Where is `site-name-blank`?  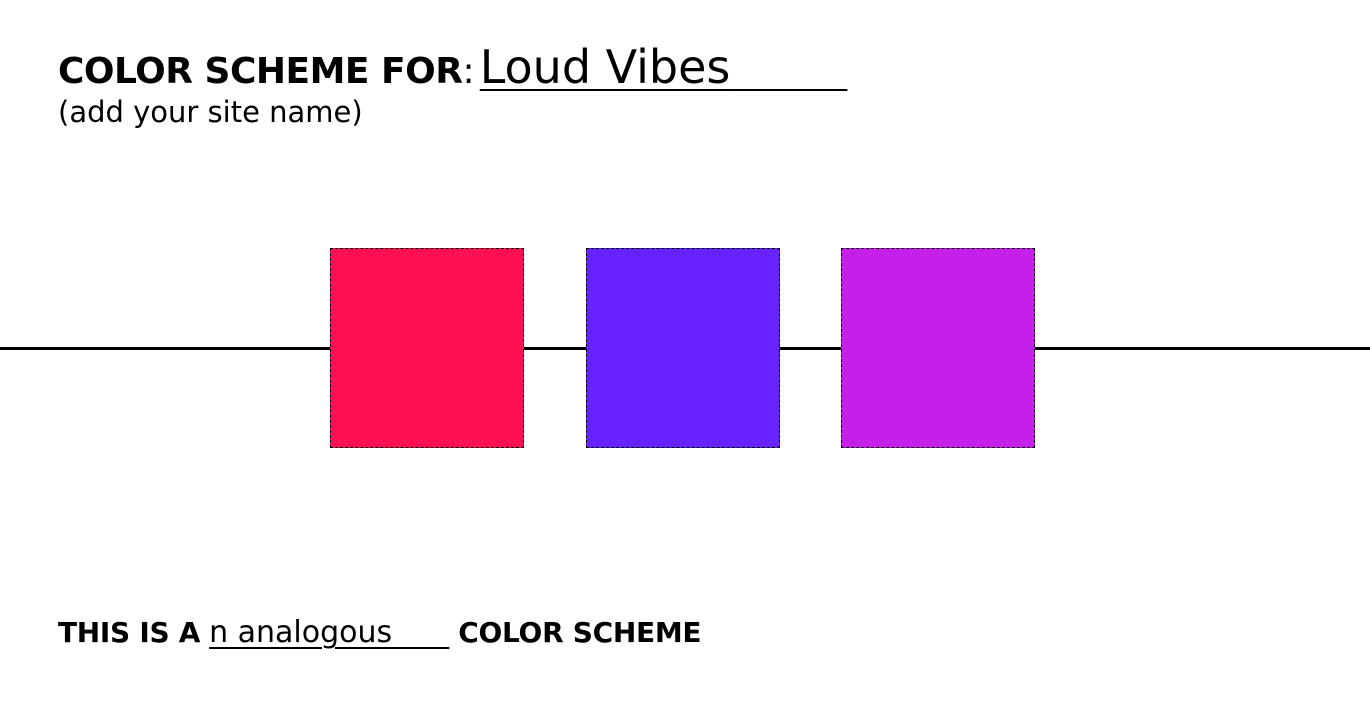 site-name-blank is located at coordinates (788, 67).